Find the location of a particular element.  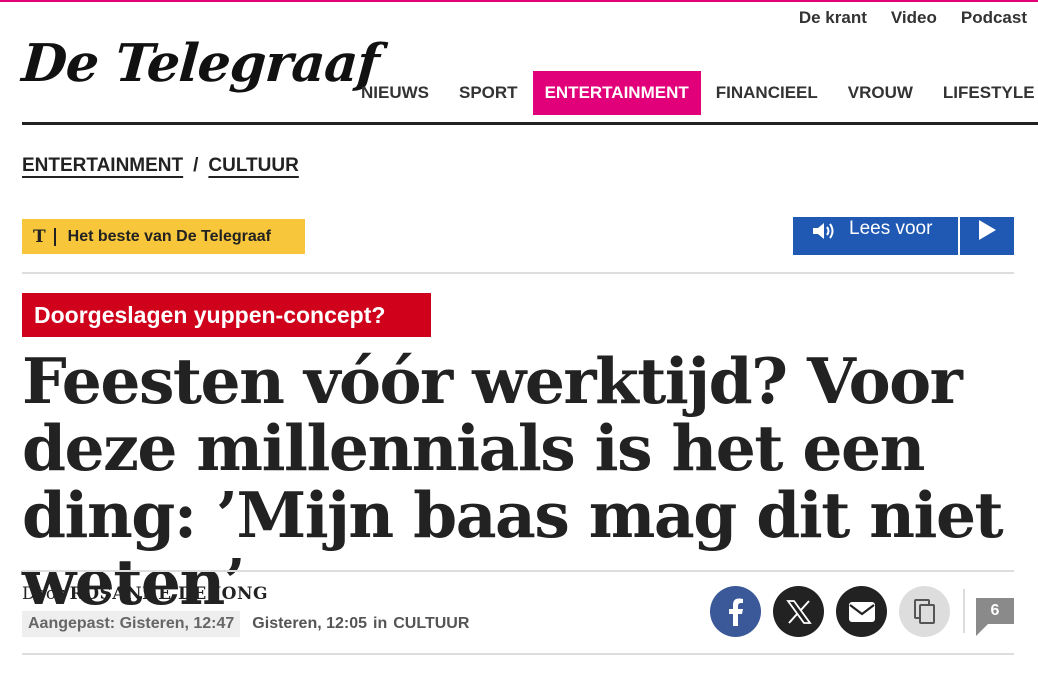

share-mail-button is located at coordinates (861, 611).